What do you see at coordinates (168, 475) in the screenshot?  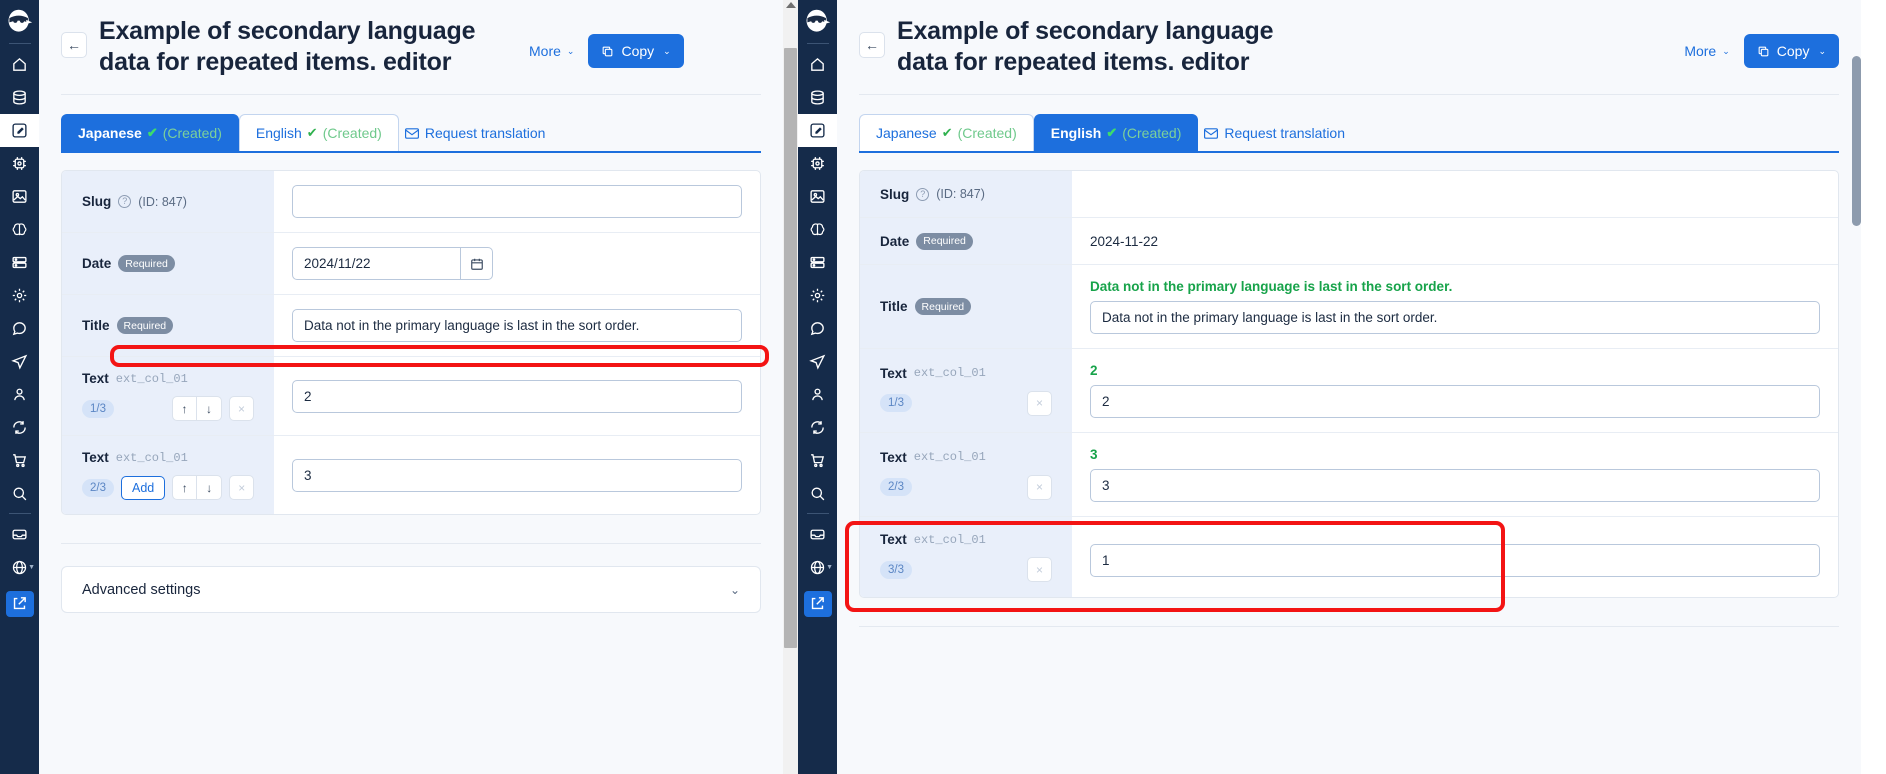 I see `row-label-text-2: Text ext_col_01 2/3 Add ↑ ↓ ×` at bounding box center [168, 475].